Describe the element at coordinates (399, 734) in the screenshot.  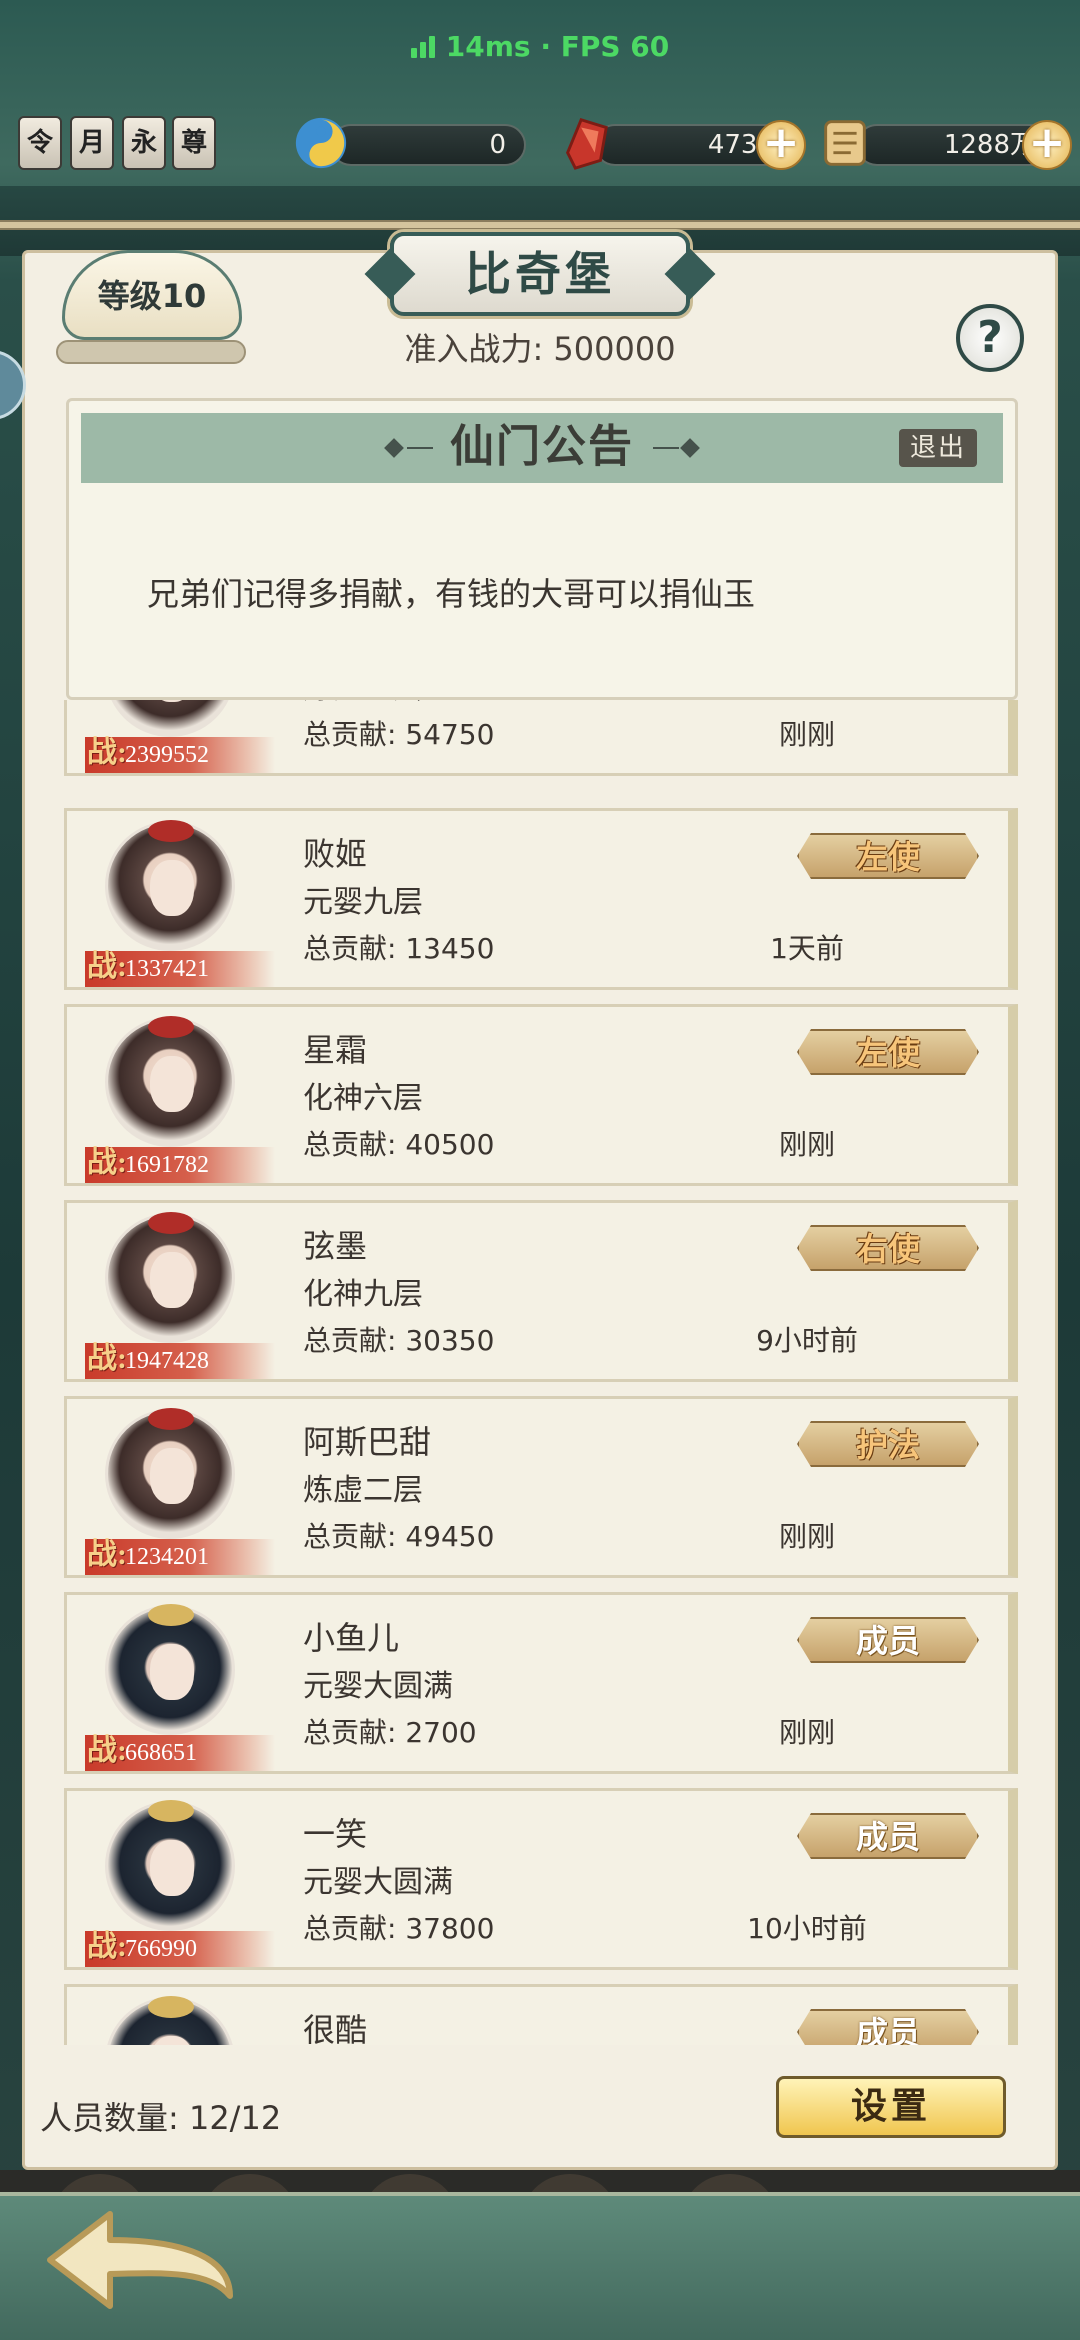
I see `member-contribution: 总贡献: 54750` at that location.